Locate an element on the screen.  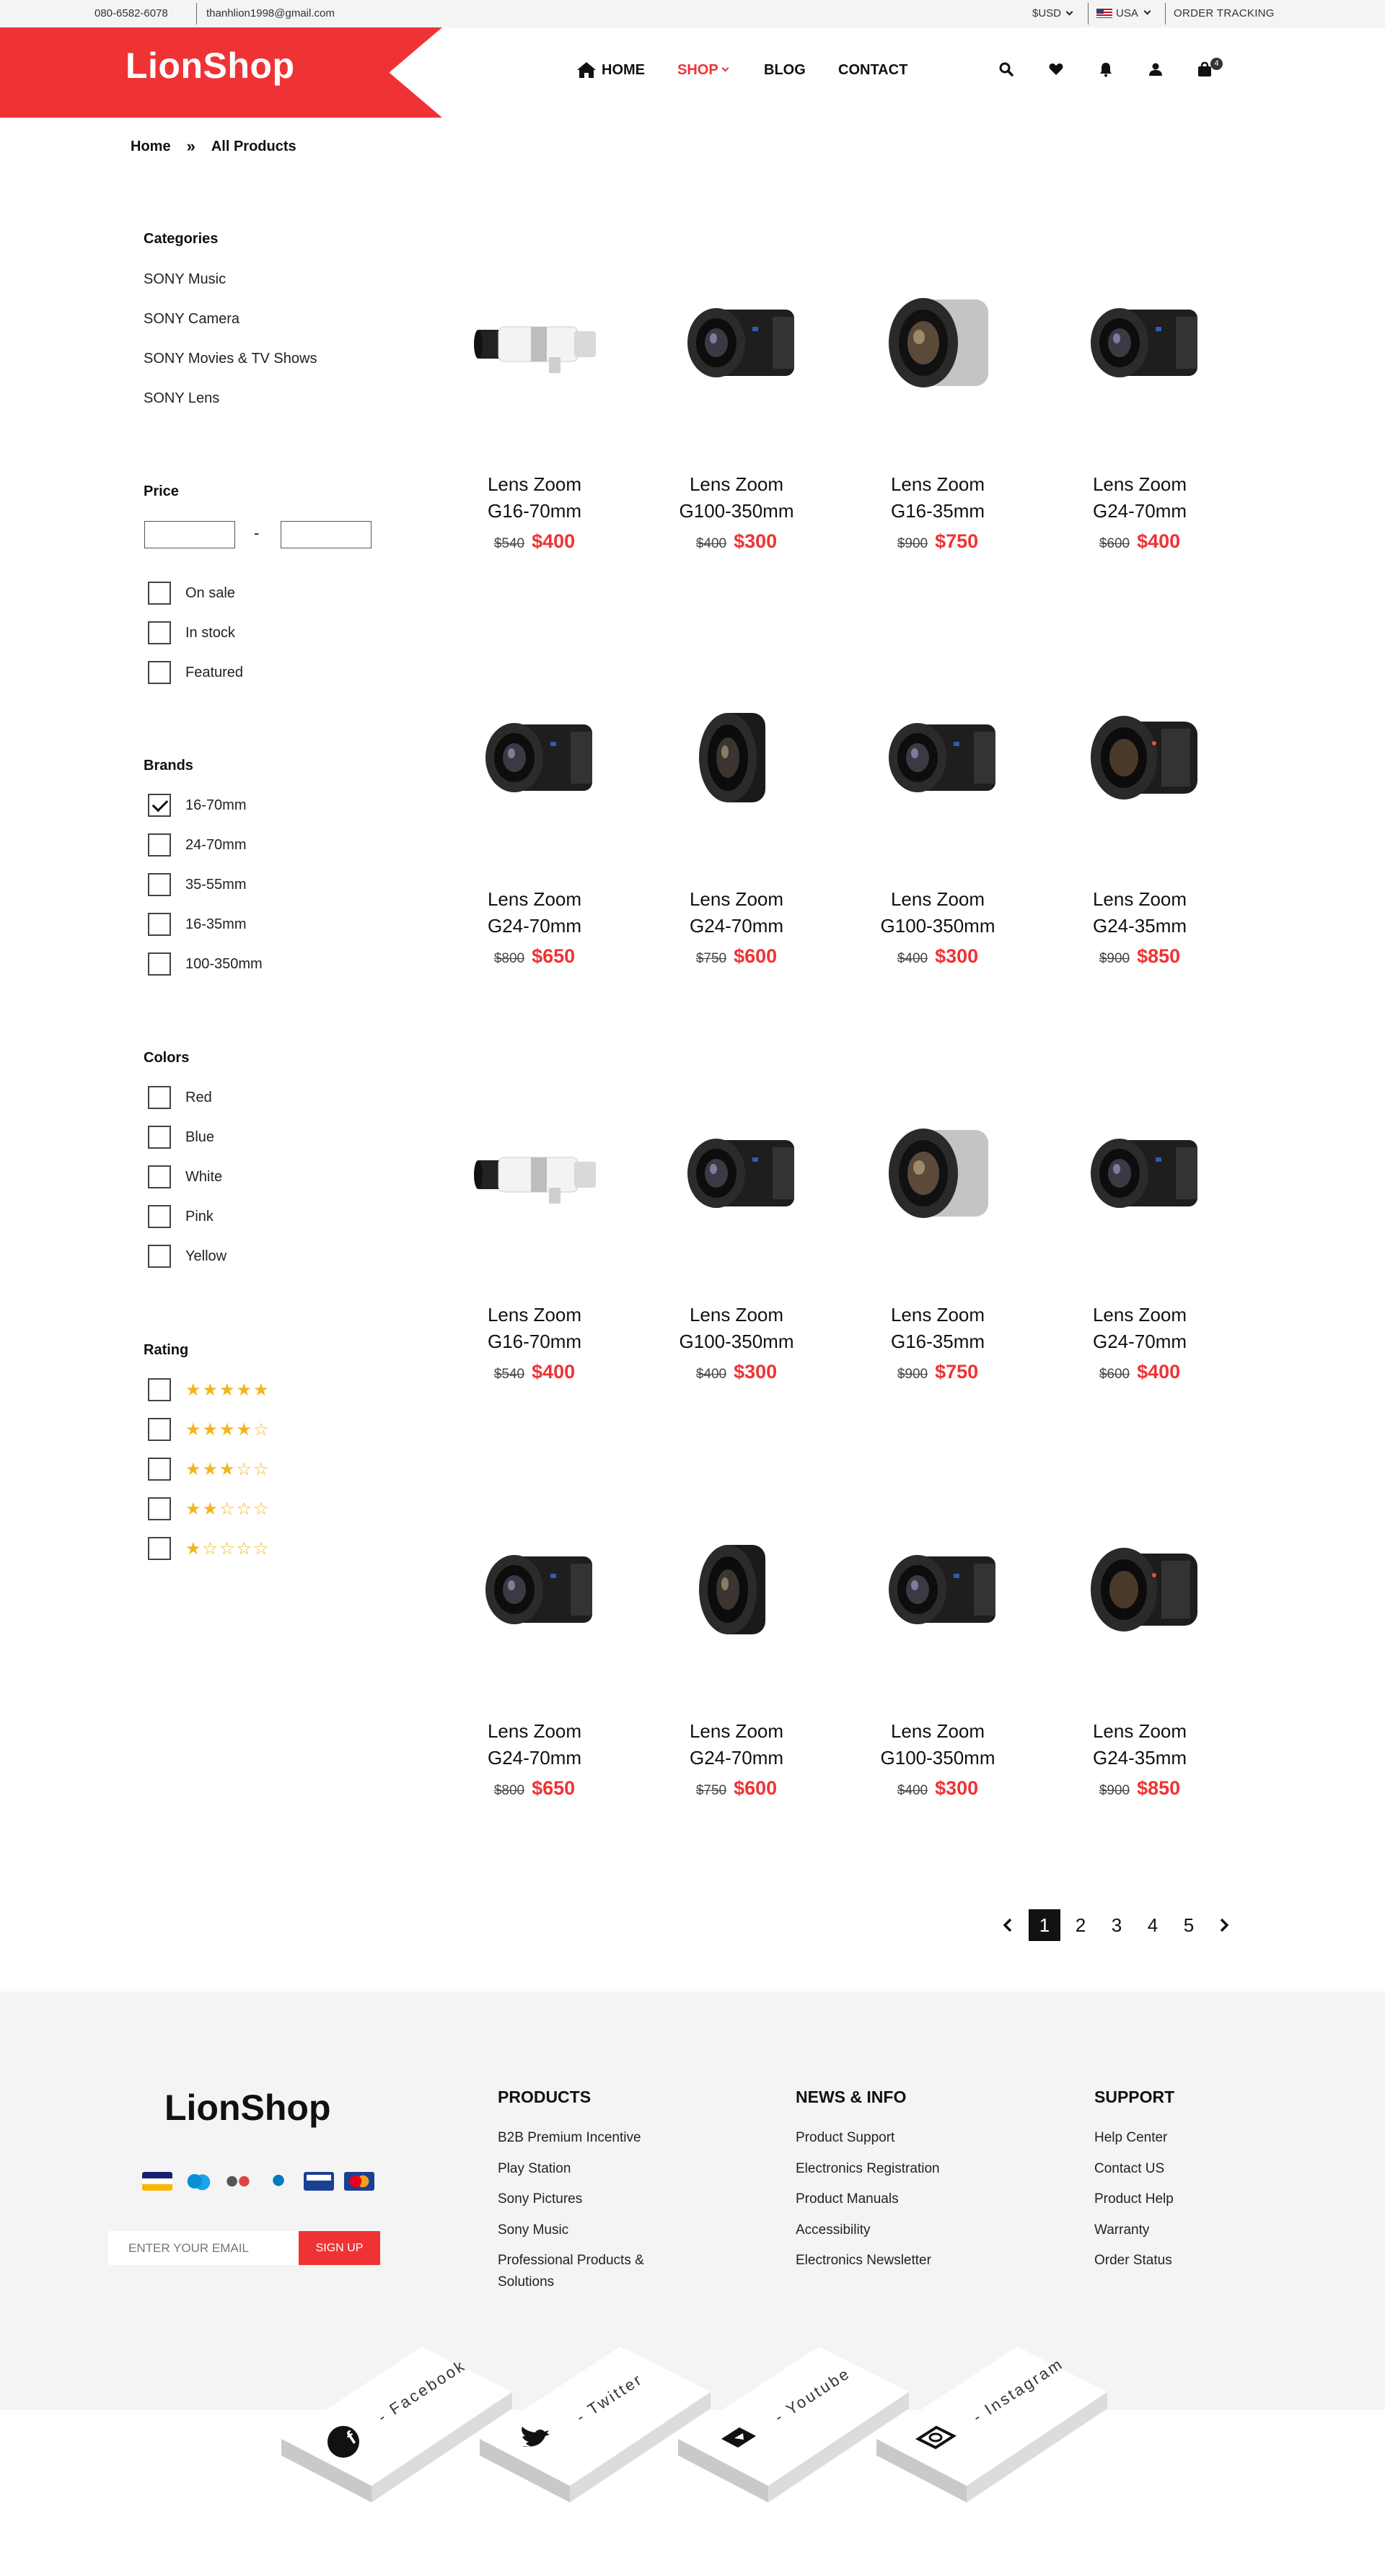
color-filter: Yellow is located at coordinates (187, 1256).